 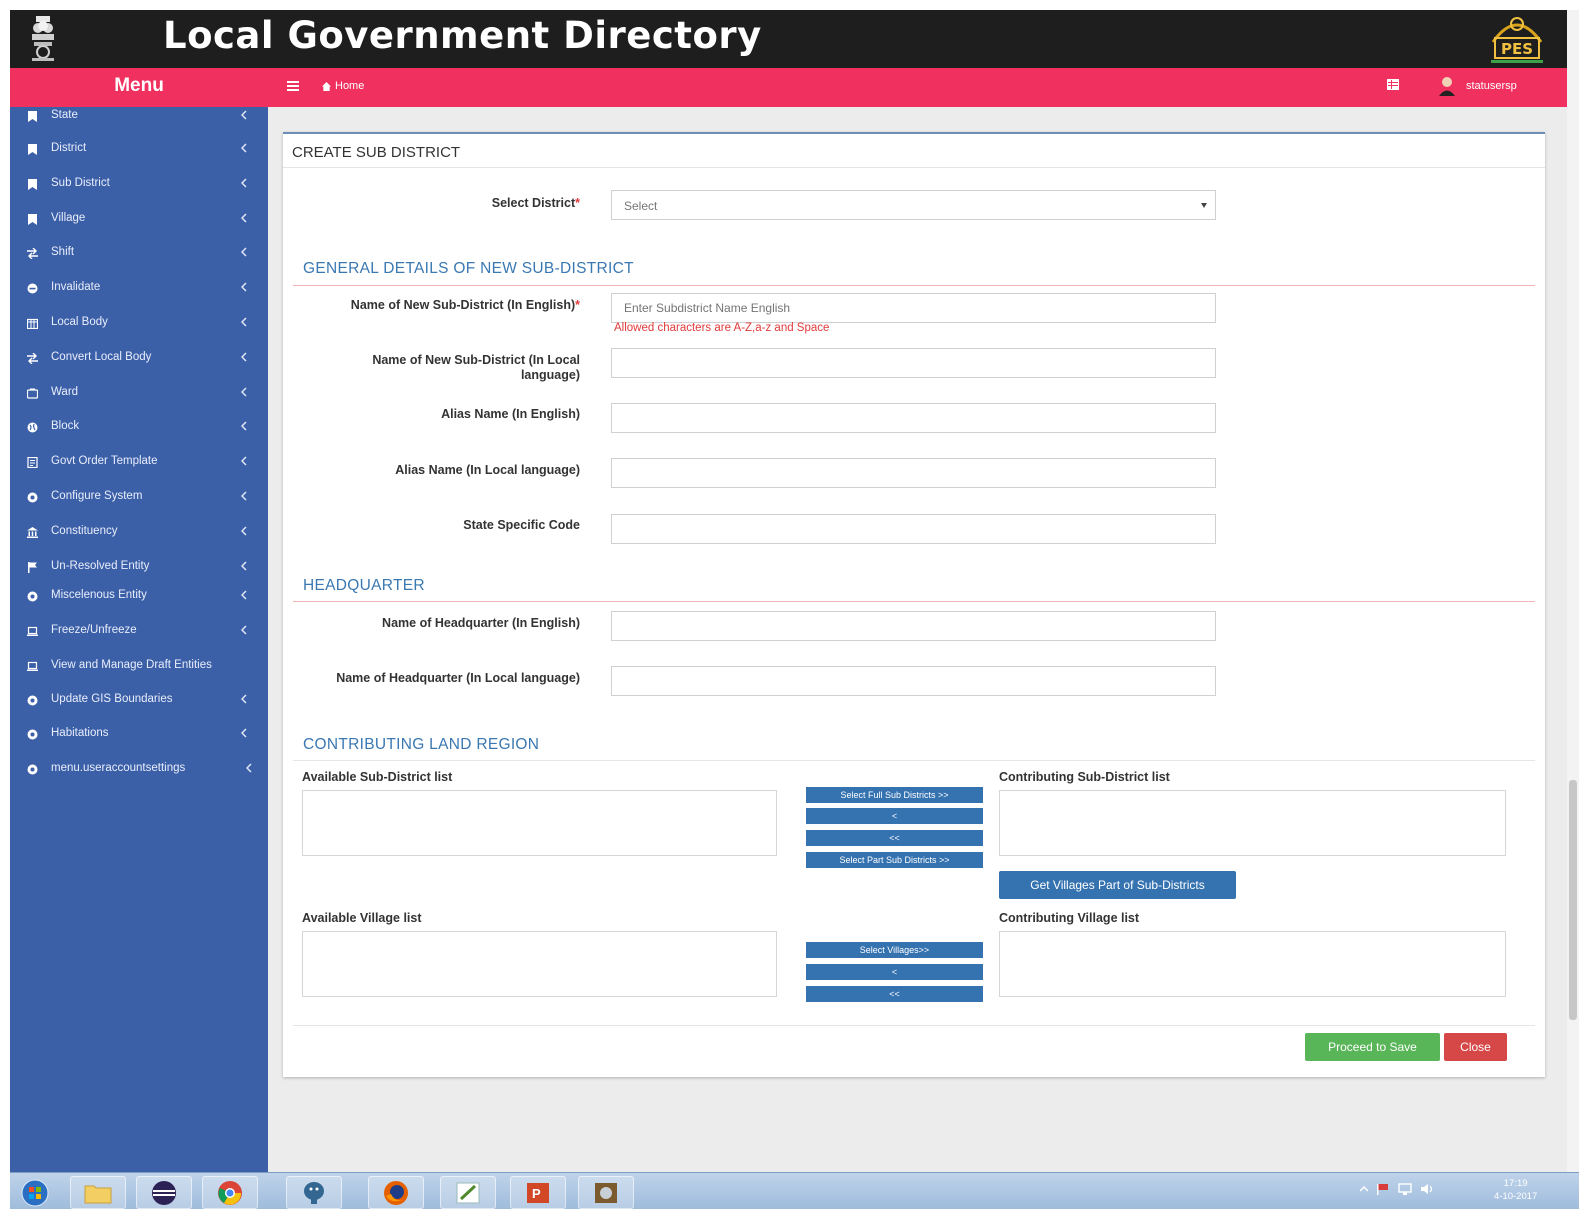 What do you see at coordinates (894, 994) in the screenshot?
I see `remove-all-villages-button: <<` at bounding box center [894, 994].